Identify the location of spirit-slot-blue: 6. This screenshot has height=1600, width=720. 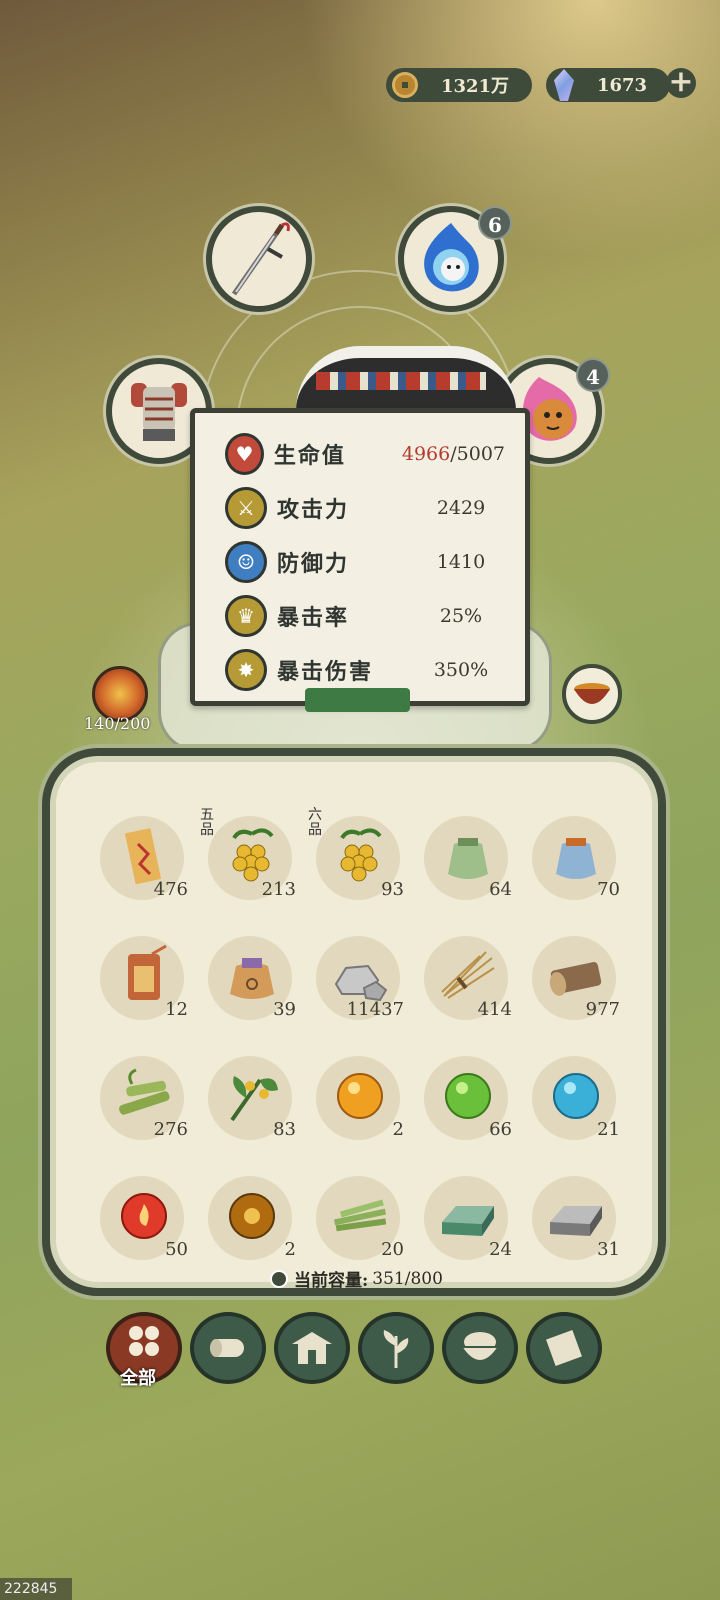
(455, 259).